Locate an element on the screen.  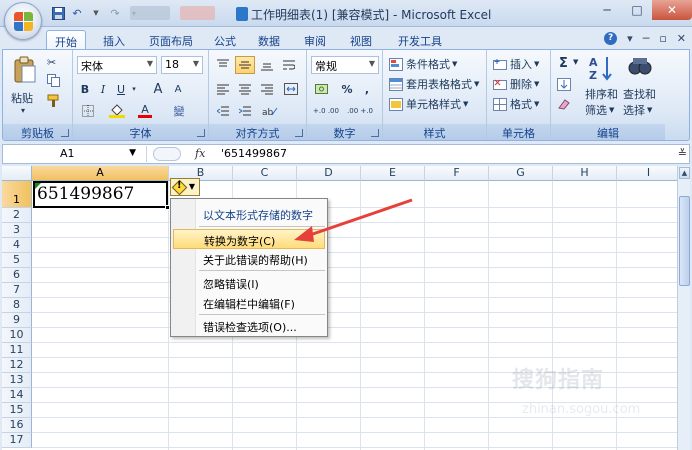
error-smart-tag: ! ▼ is located at coordinates (185, 187).